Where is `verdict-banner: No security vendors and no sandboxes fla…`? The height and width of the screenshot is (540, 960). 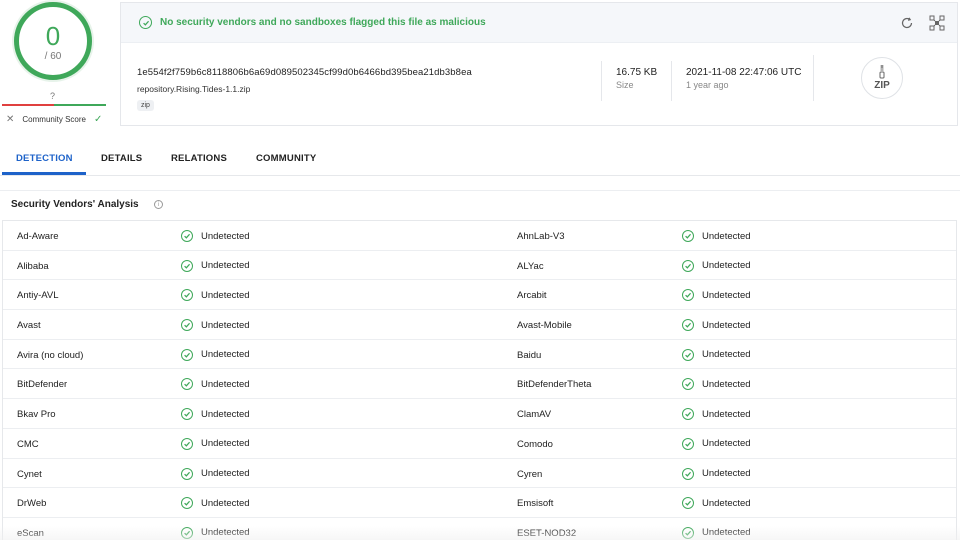 verdict-banner: No security vendors and no sandboxes fla… is located at coordinates (539, 23).